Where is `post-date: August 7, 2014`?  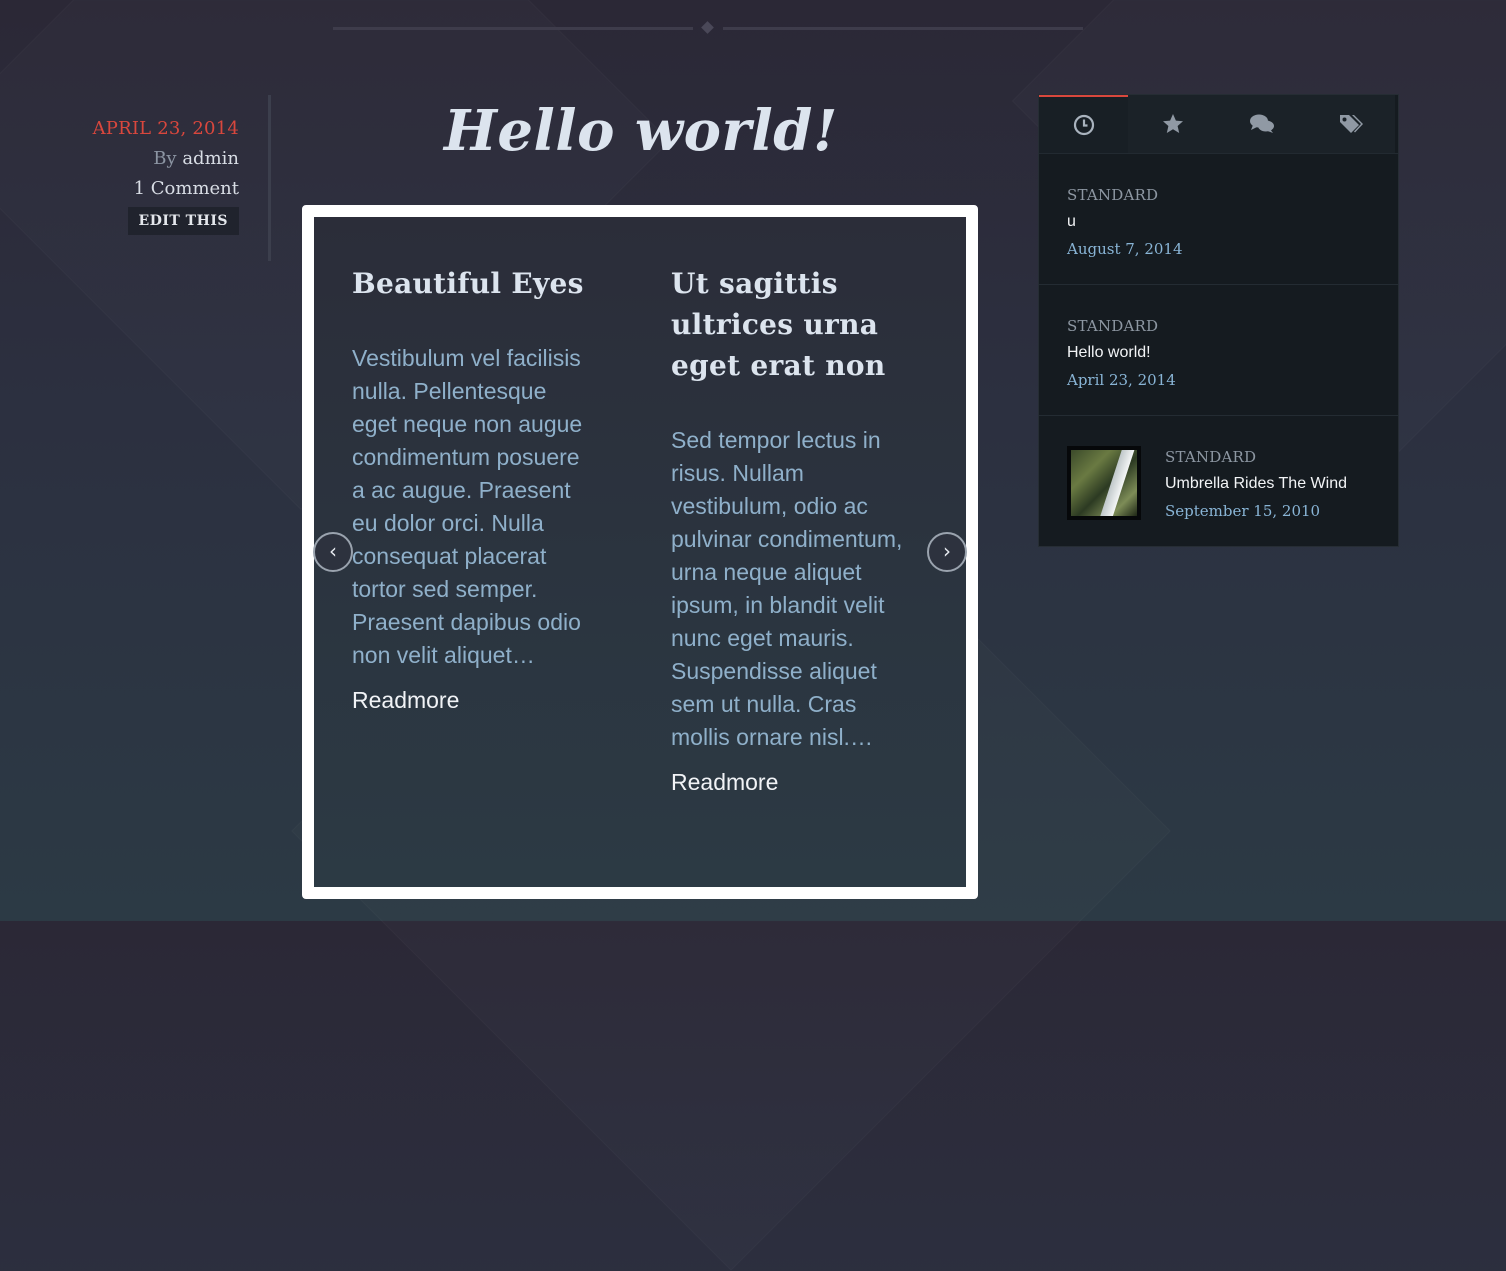 post-date: August 7, 2014 is located at coordinates (1125, 249).